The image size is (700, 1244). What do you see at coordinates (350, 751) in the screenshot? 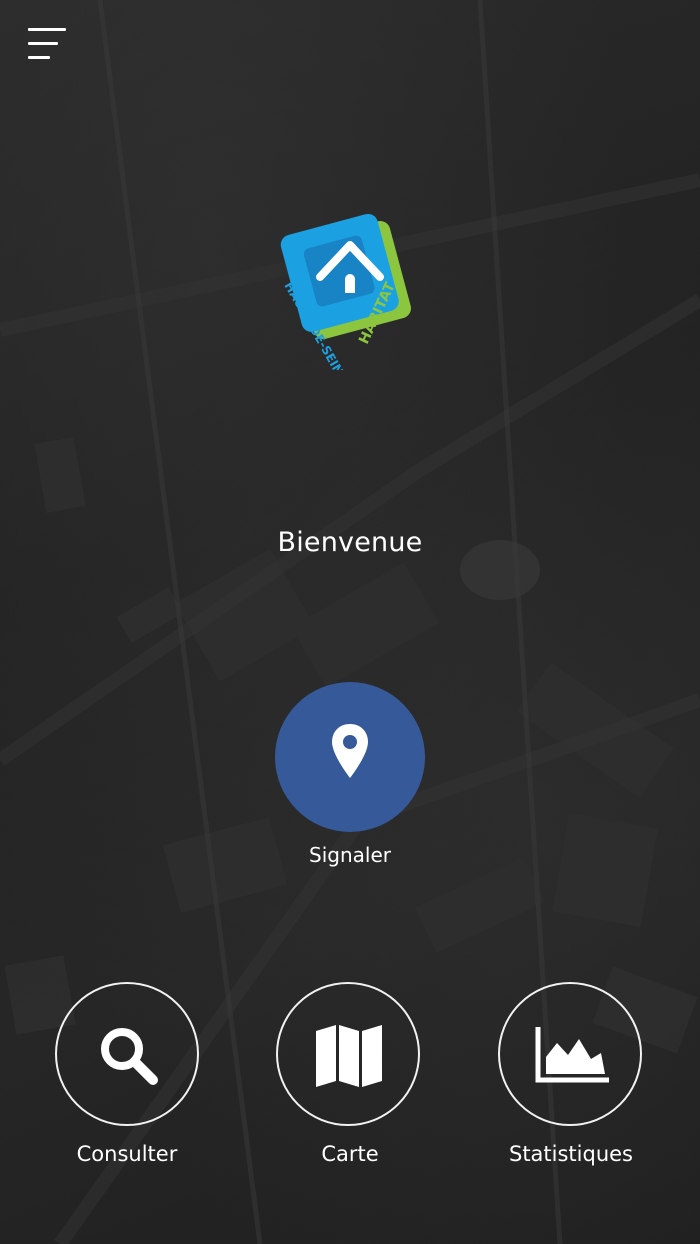
I see `map-pin-icon` at bounding box center [350, 751].